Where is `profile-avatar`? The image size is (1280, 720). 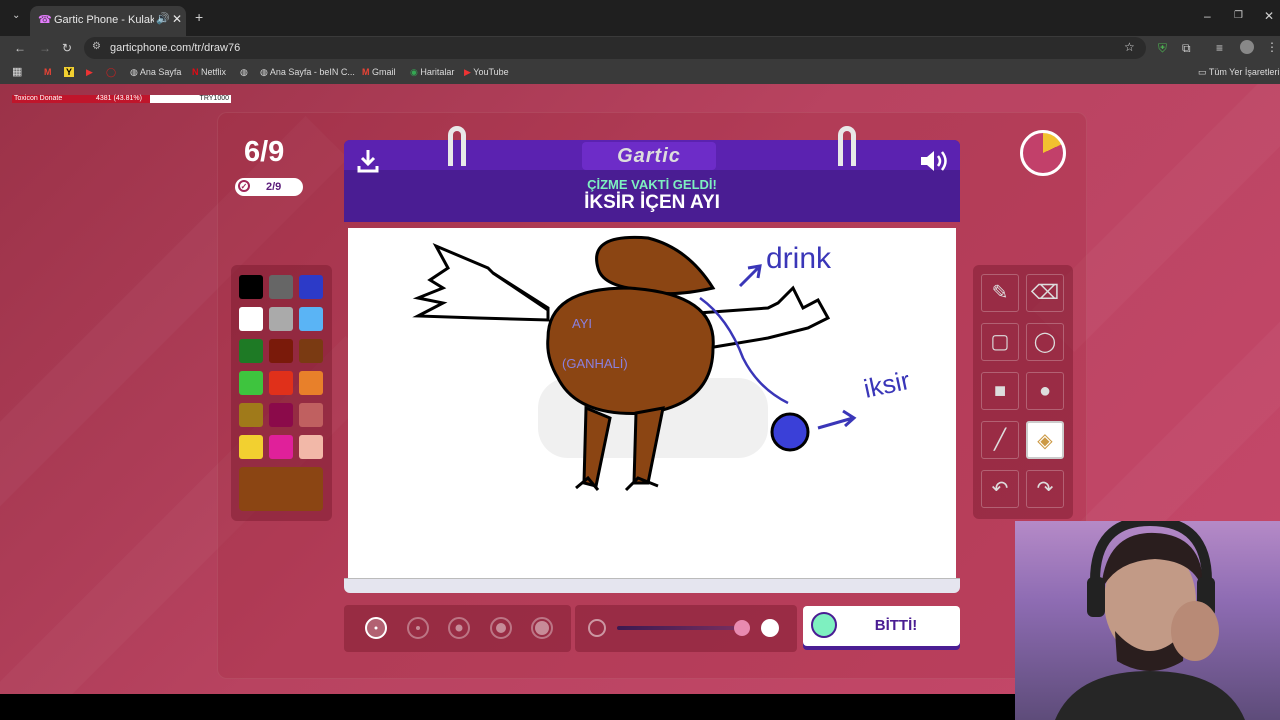 profile-avatar is located at coordinates (1247, 47).